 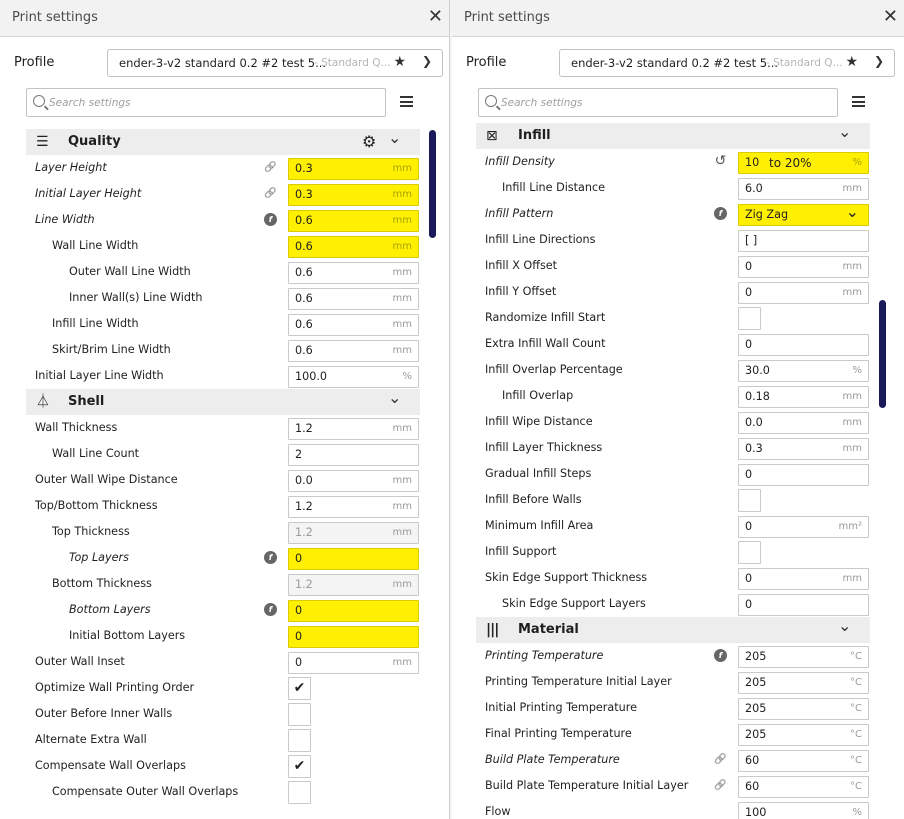 What do you see at coordinates (99, 557) in the screenshot?
I see `setting-label: Top Layers` at bounding box center [99, 557].